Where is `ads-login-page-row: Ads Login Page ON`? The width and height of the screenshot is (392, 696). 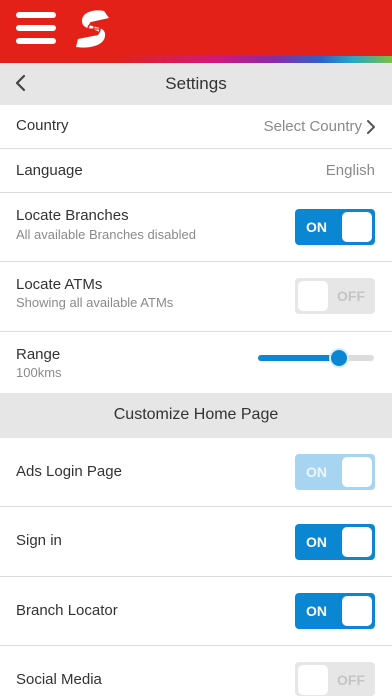
ads-login-page-row: Ads Login Page ON is located at coordinates (196, 472).